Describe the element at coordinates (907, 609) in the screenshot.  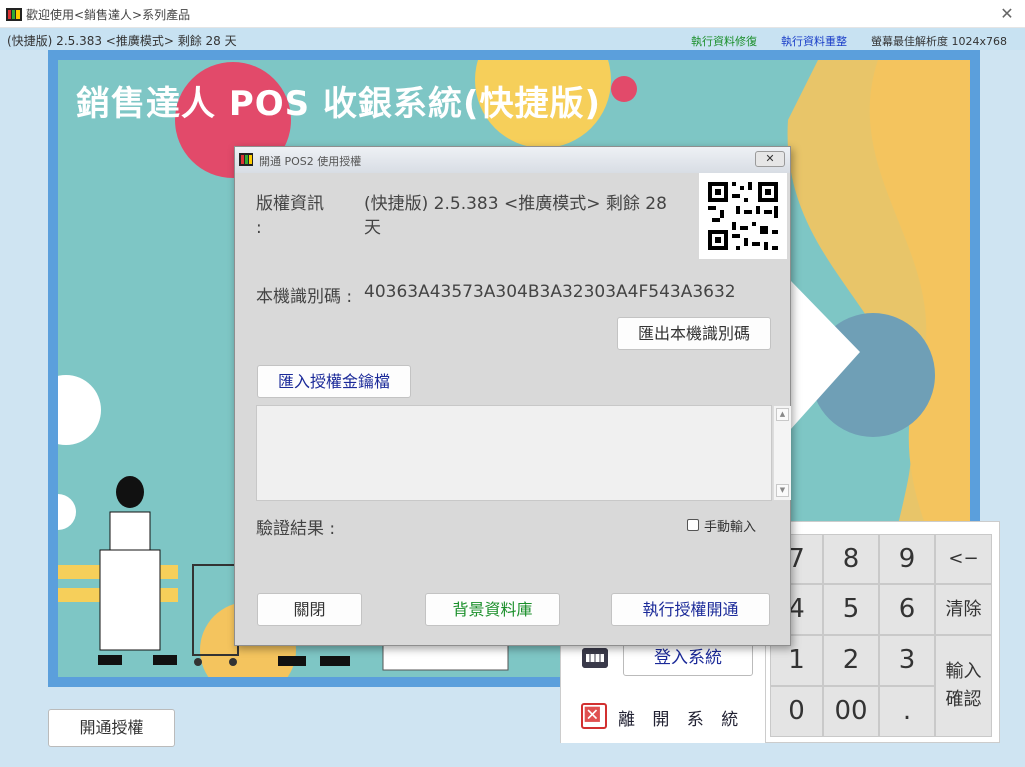
I see `key-6: 6` at that location.